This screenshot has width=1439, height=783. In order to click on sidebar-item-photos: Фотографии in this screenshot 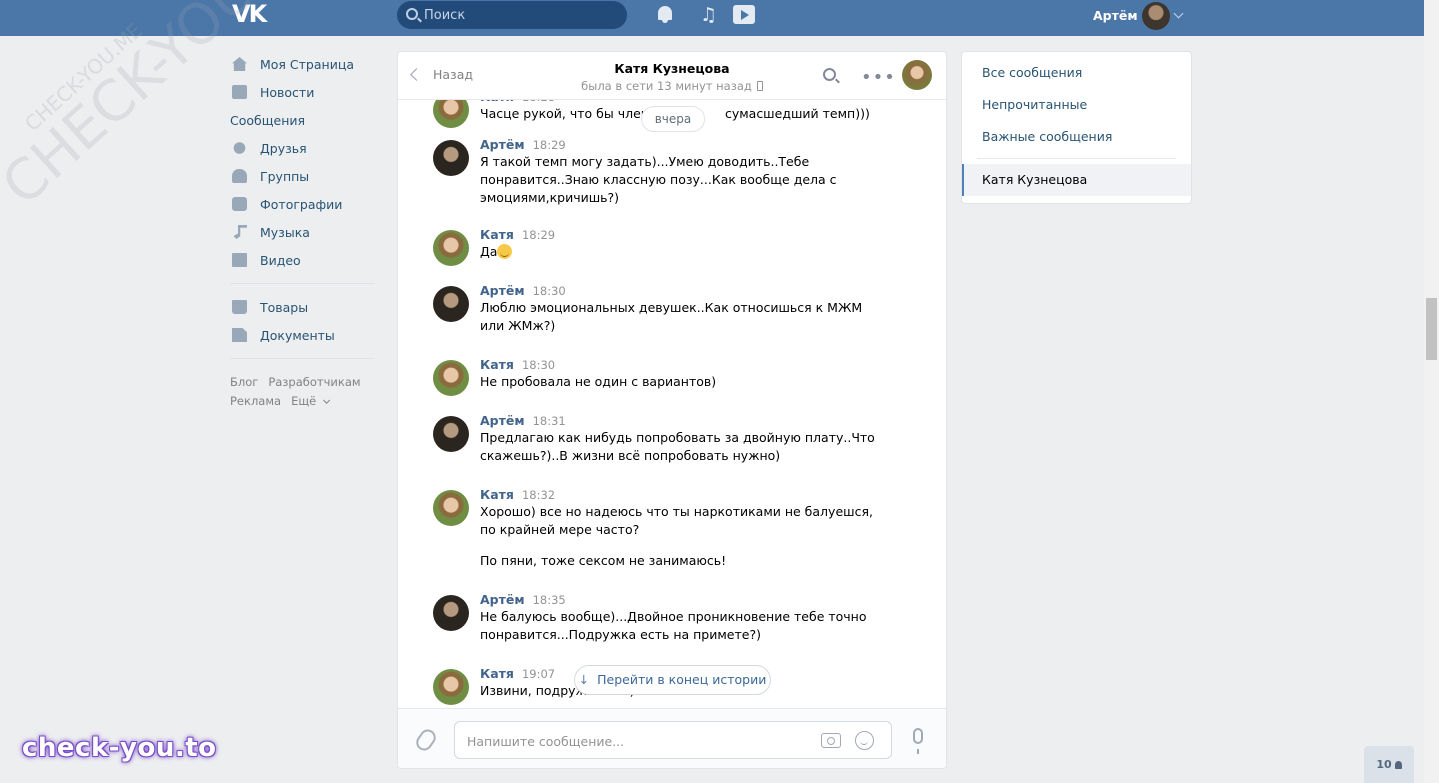, I will do `click(305, 204)`.